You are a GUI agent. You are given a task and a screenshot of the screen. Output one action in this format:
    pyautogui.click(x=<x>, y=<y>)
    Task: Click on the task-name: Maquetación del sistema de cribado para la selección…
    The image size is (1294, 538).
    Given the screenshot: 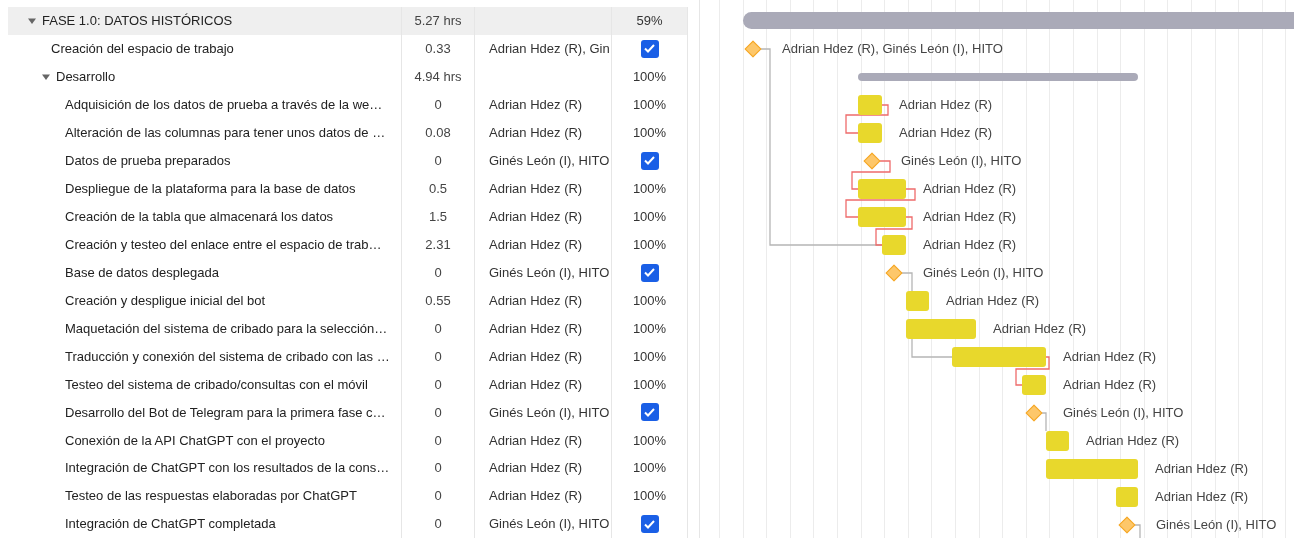 What is the action you would take?
    pyautogui.click(x=226, y=328)
    